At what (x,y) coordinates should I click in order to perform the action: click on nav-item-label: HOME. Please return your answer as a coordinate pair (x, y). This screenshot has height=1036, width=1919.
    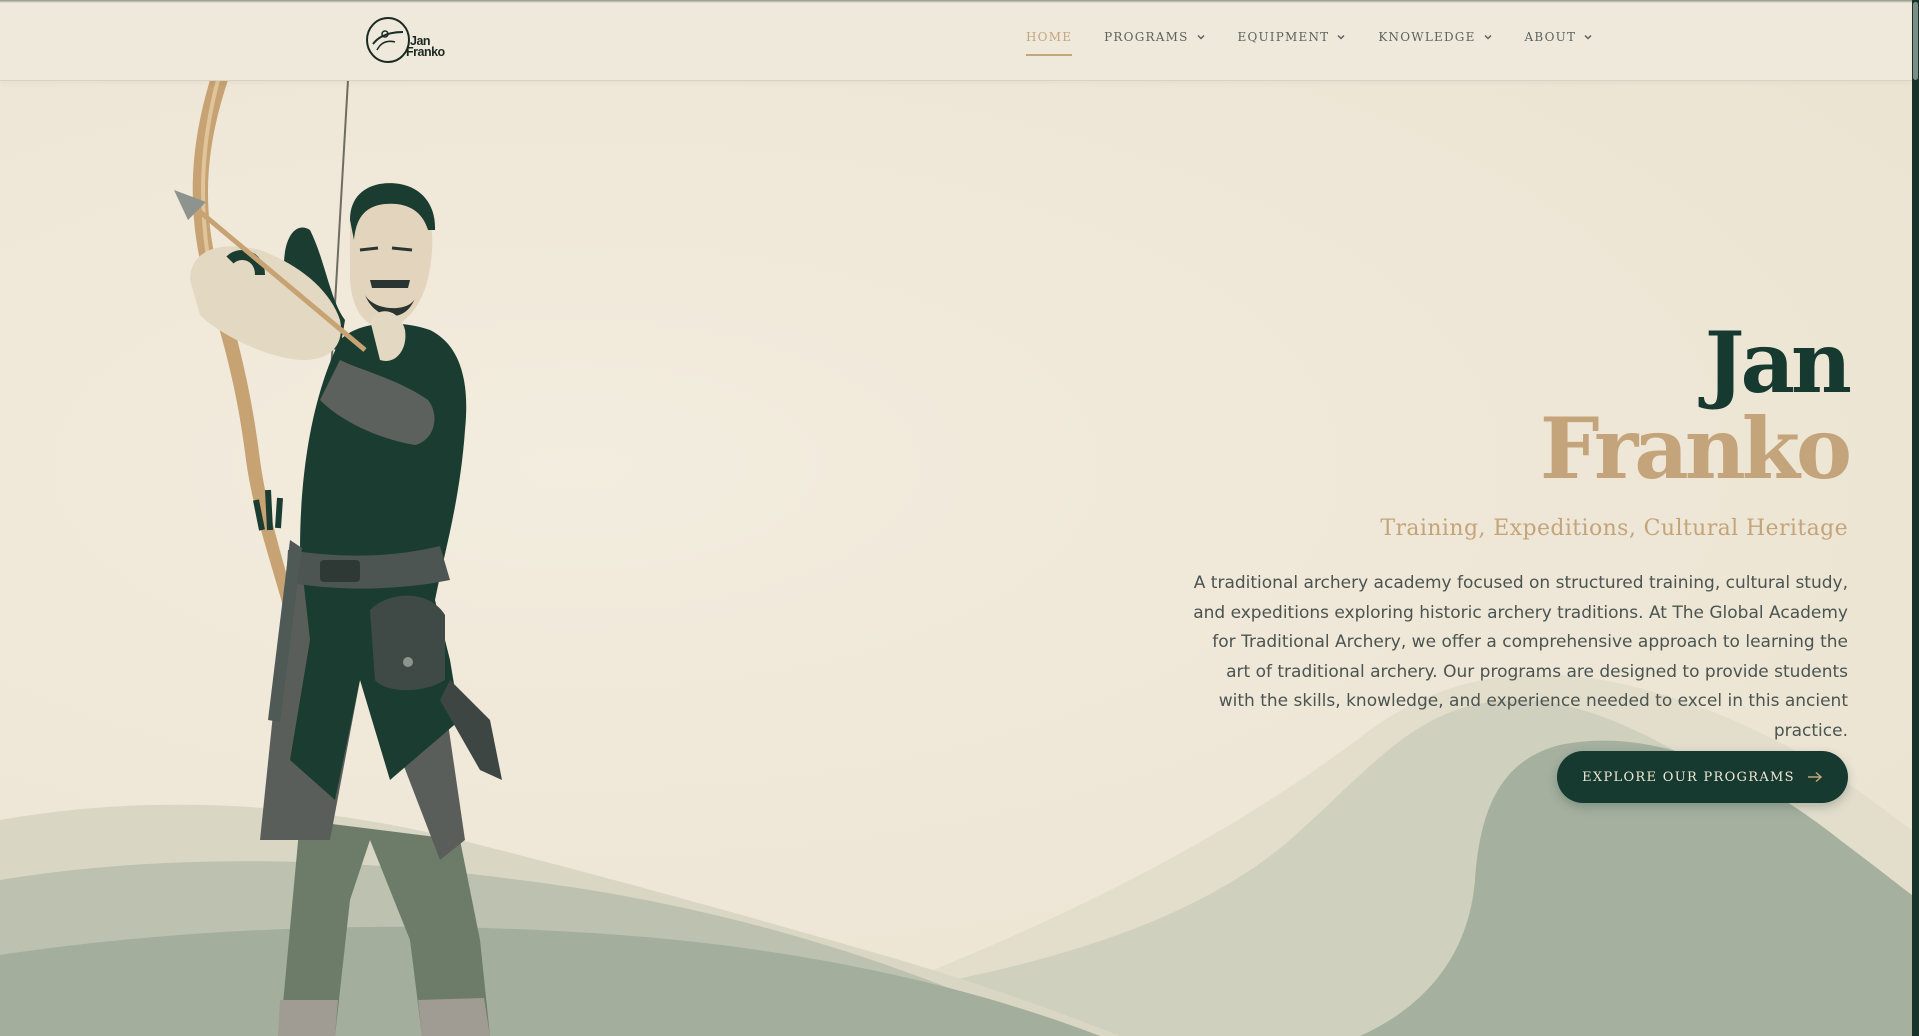
    Looking at the image, I should click on (1049, 37).